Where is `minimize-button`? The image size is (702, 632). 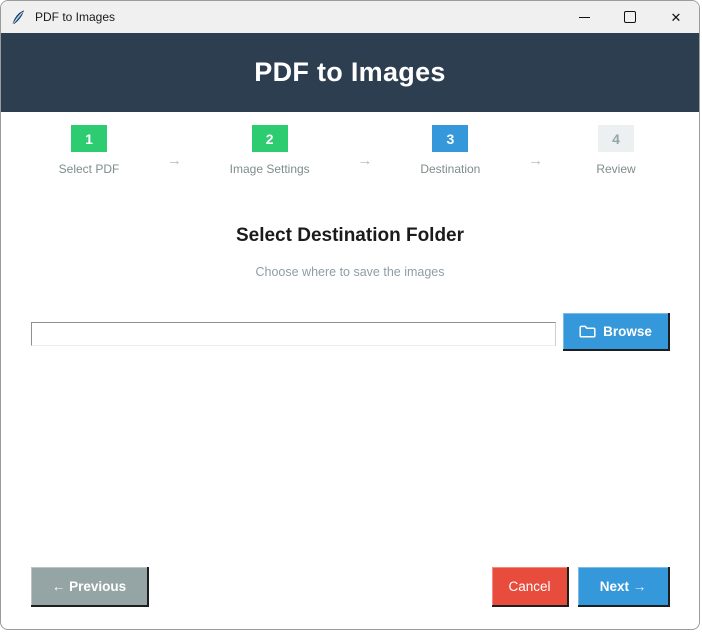
minimize-button is located at coordinates (584, 17).